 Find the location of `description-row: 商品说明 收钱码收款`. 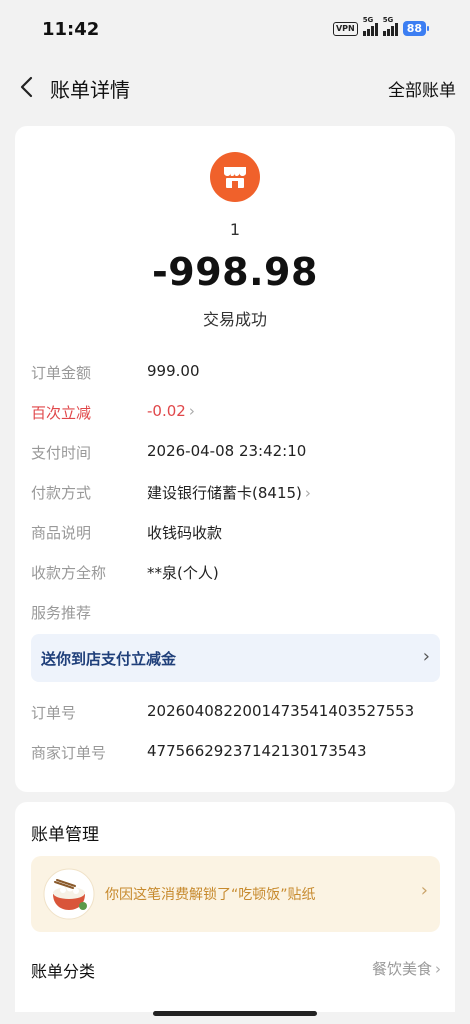

description-row: 商品说明 收钱码收款 is located at coordinates (236, 533).